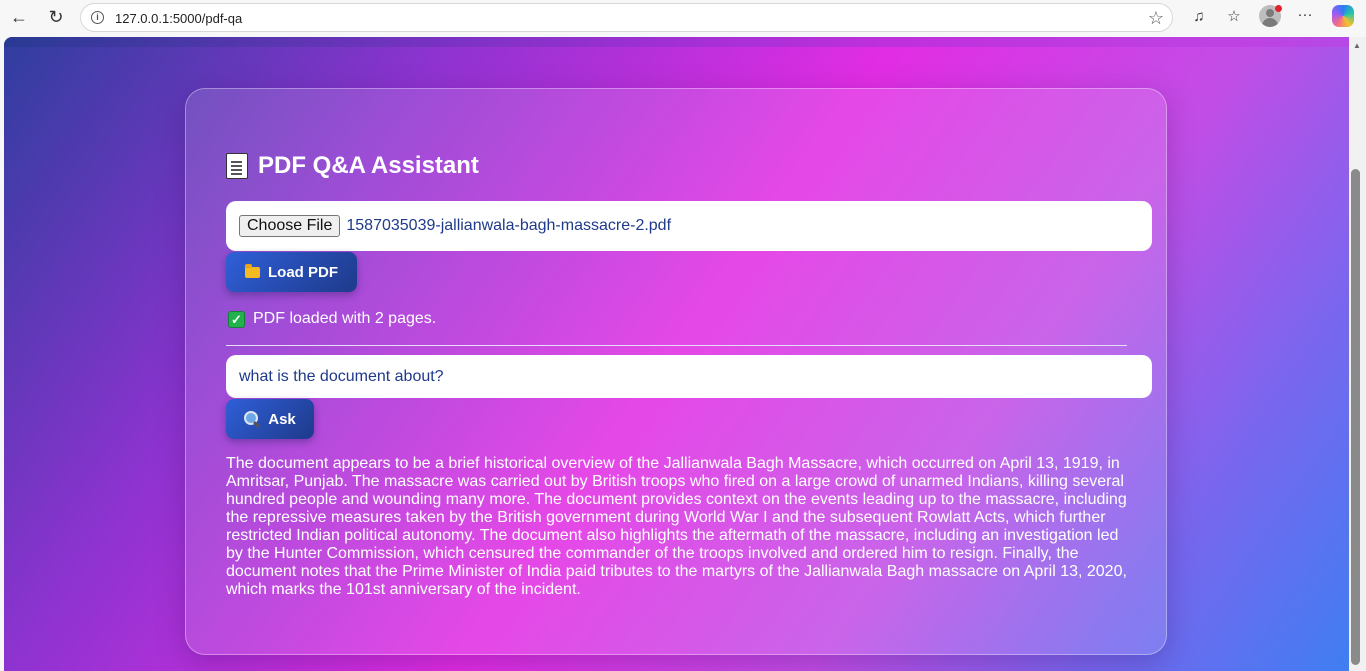 This screenshot has width=1366, height=671. I want to click on copilot-icon, so click(1343, 16).